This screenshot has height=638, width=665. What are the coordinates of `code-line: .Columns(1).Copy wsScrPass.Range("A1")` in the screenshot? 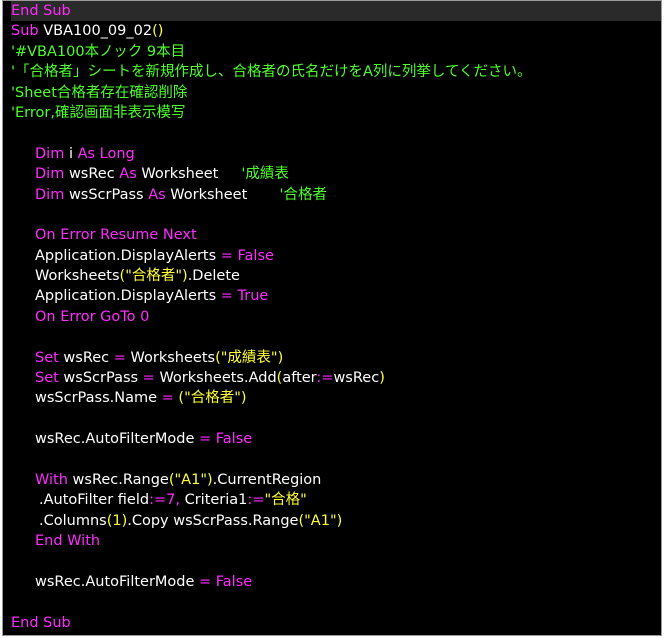 It's located at (336, 521).